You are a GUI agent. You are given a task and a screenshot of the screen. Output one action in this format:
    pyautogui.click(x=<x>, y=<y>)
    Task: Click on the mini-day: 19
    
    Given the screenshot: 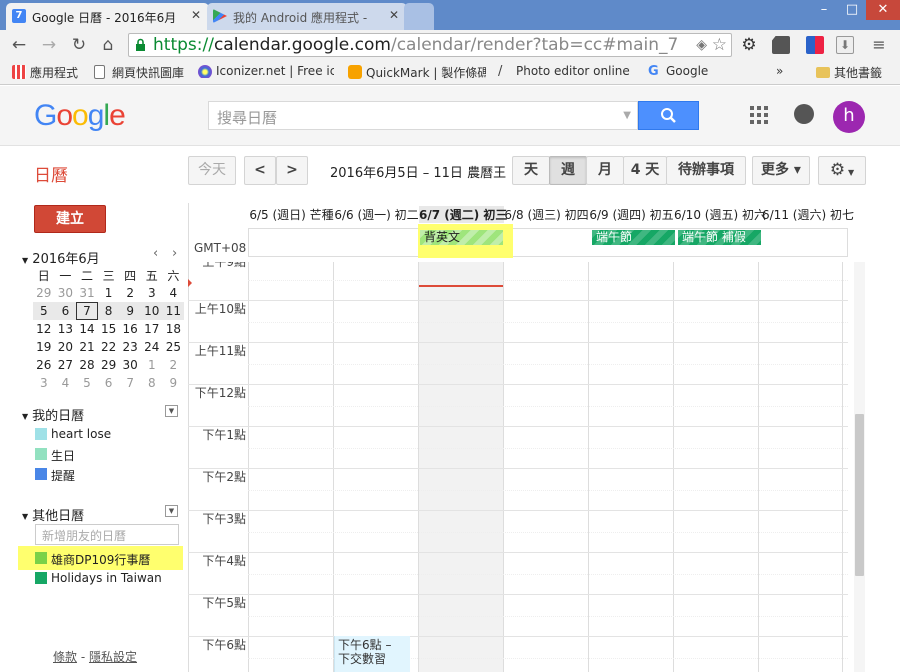 What is the action you would take?
    pyautogui.click(x=44, y=347)
    